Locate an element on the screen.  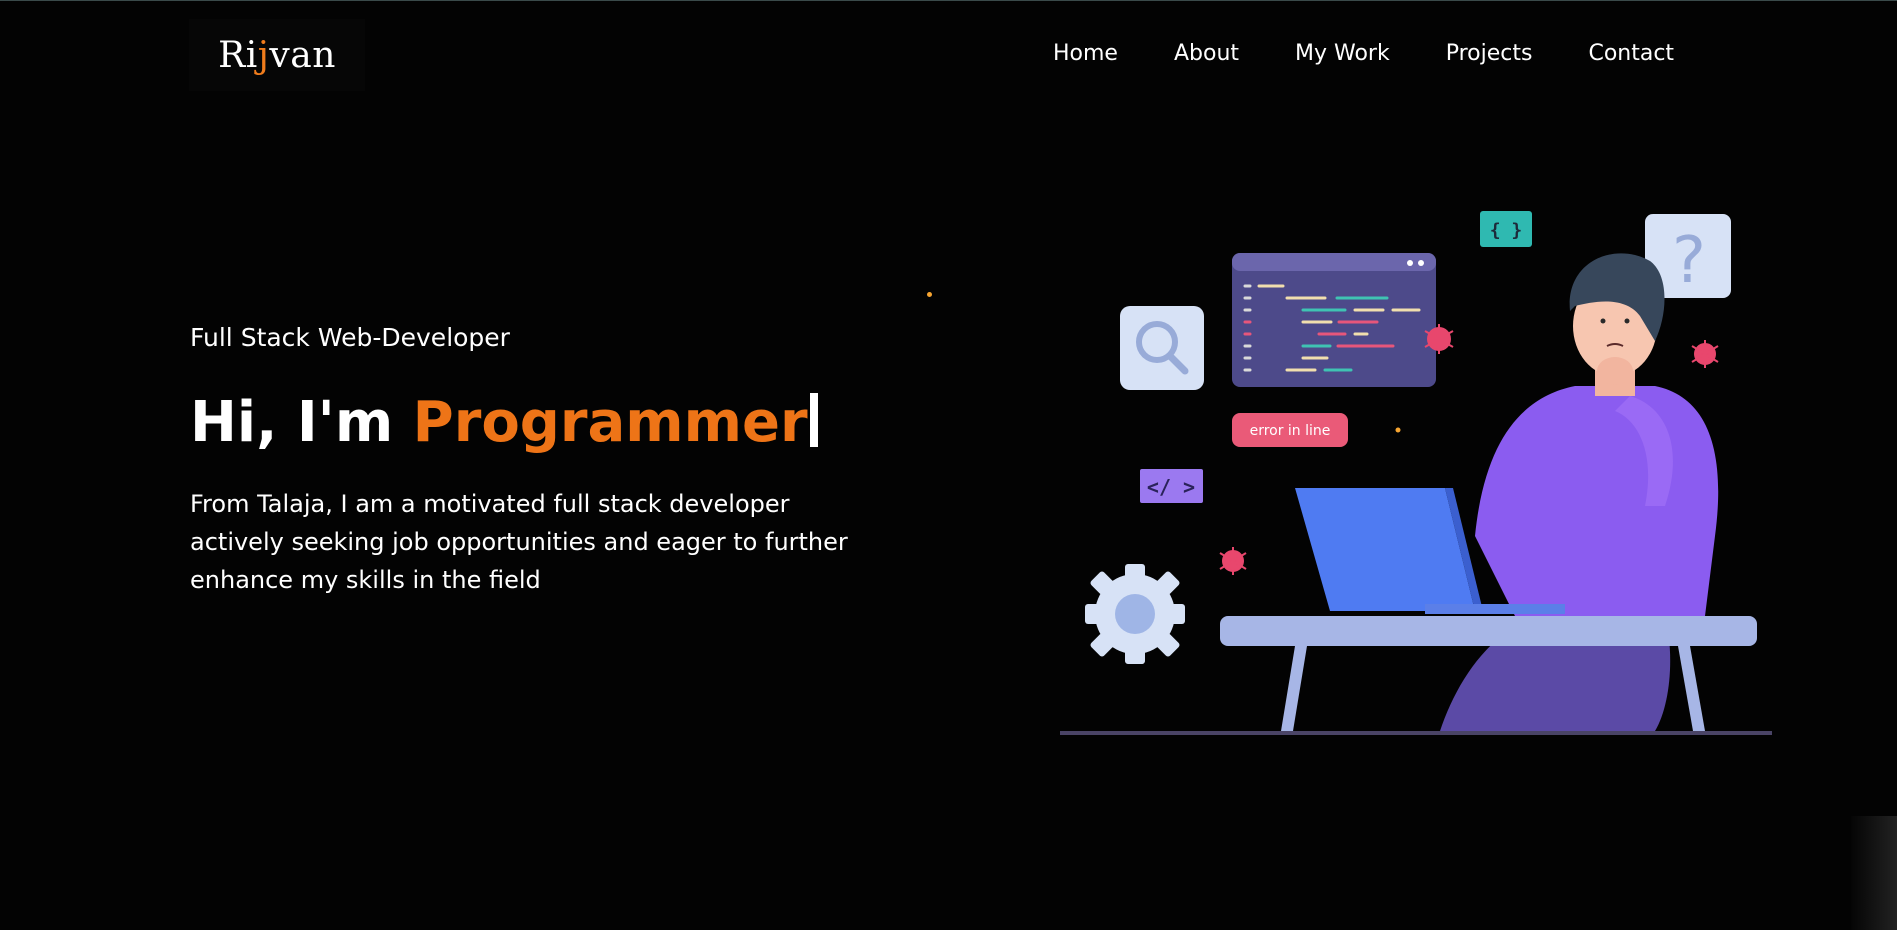
nav-projects: Projects is located at coordinates (1489, 53).